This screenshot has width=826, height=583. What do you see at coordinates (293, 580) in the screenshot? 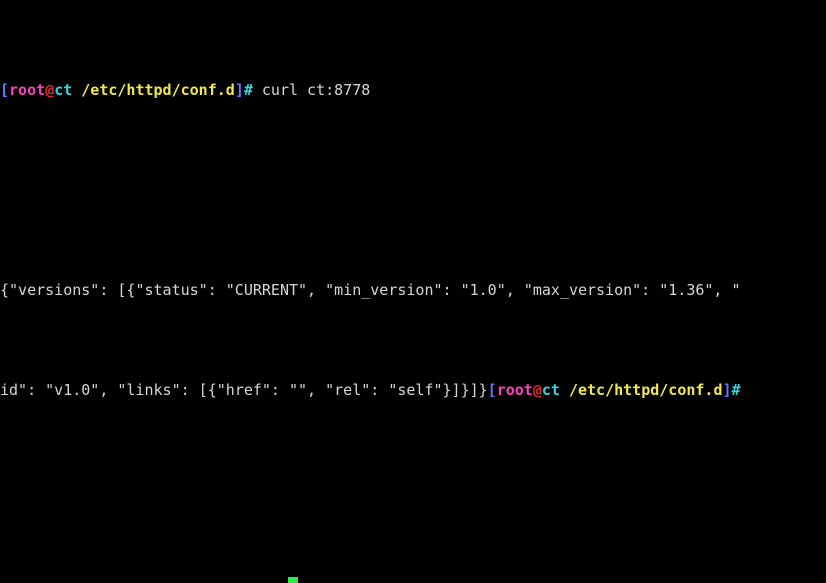
I see `terminal-cursor` at bounding box center [293, 580].